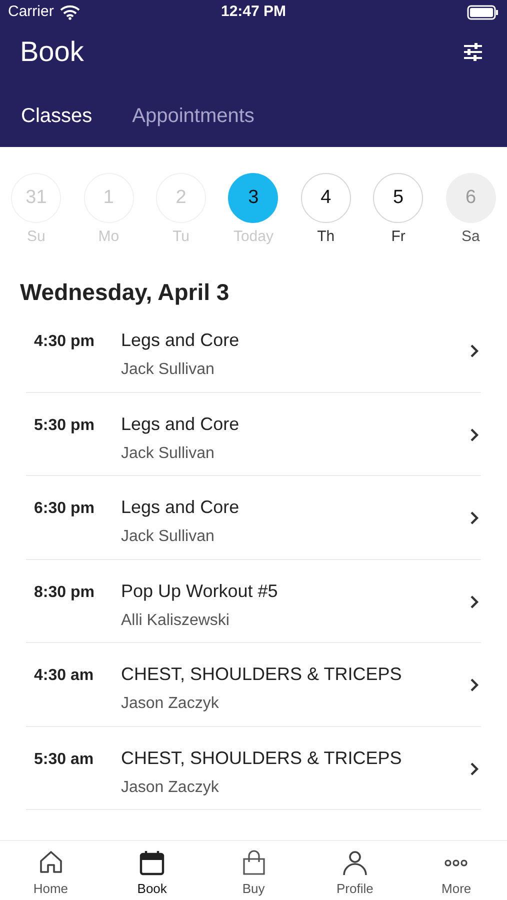  Describe the element at coordinates (473, 52) in the screenshot. I see `filter-icon` at that location.